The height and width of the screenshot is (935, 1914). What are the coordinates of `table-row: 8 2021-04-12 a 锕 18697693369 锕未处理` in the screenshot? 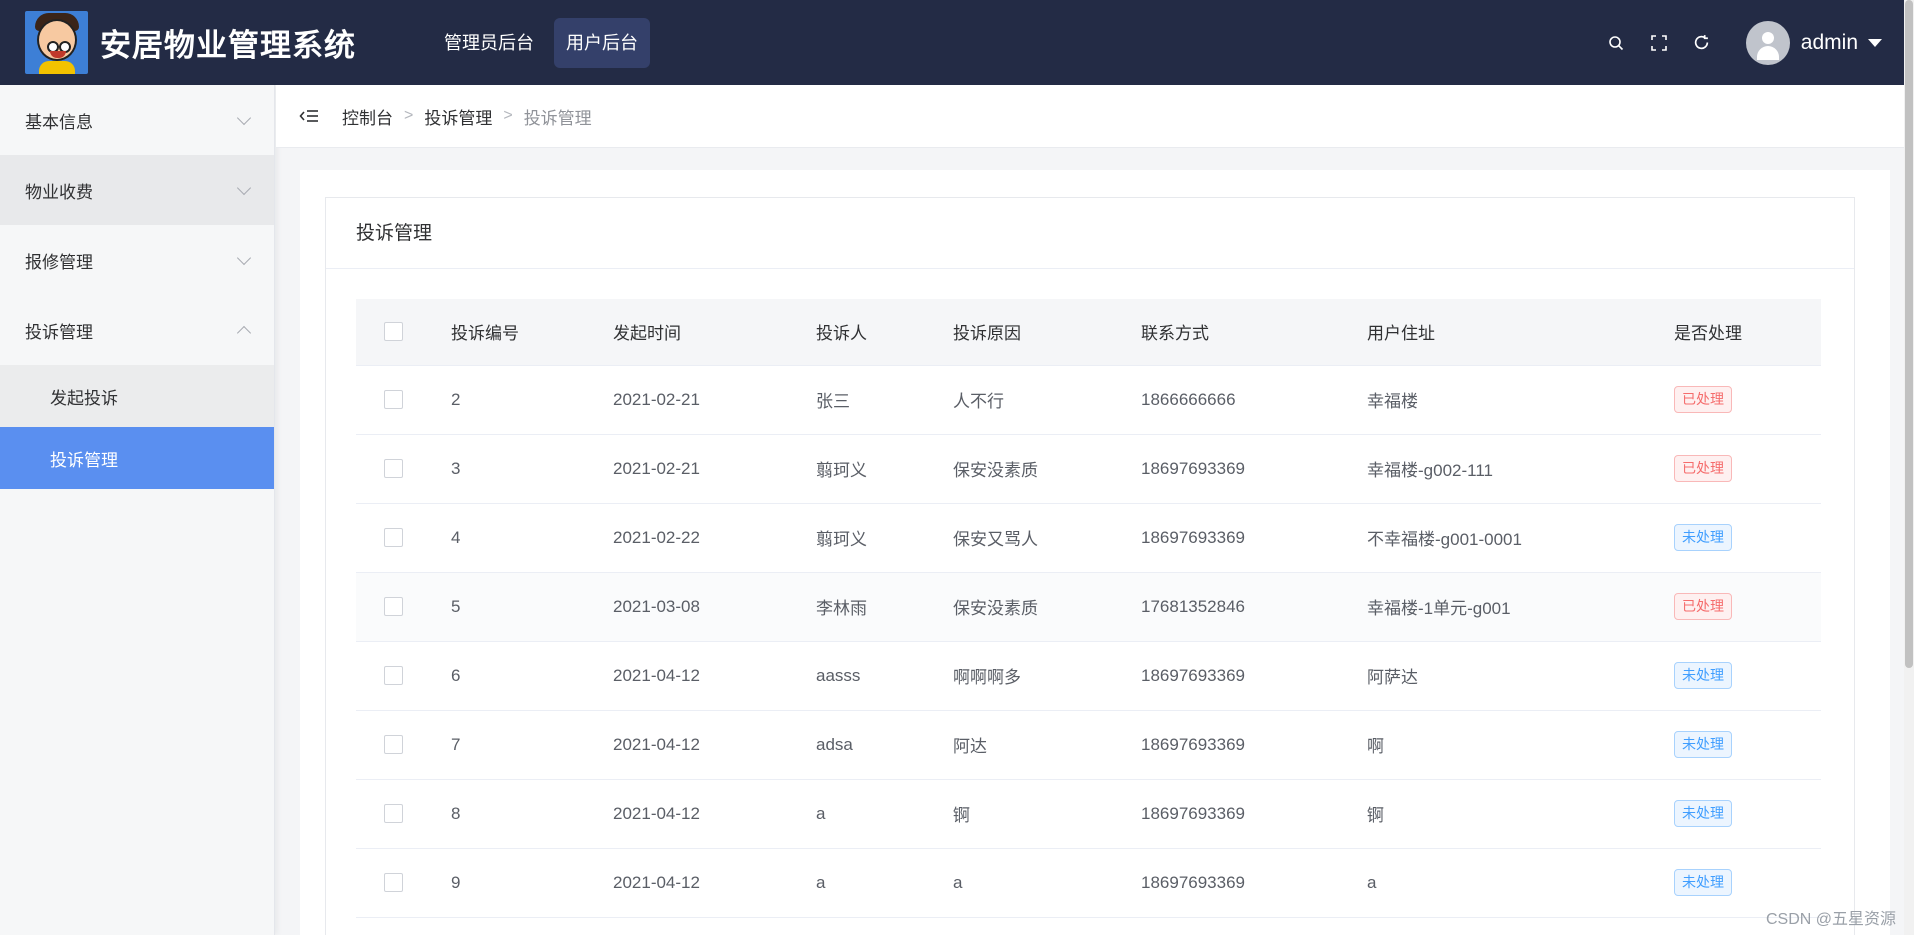 It's located at (1088, 814).